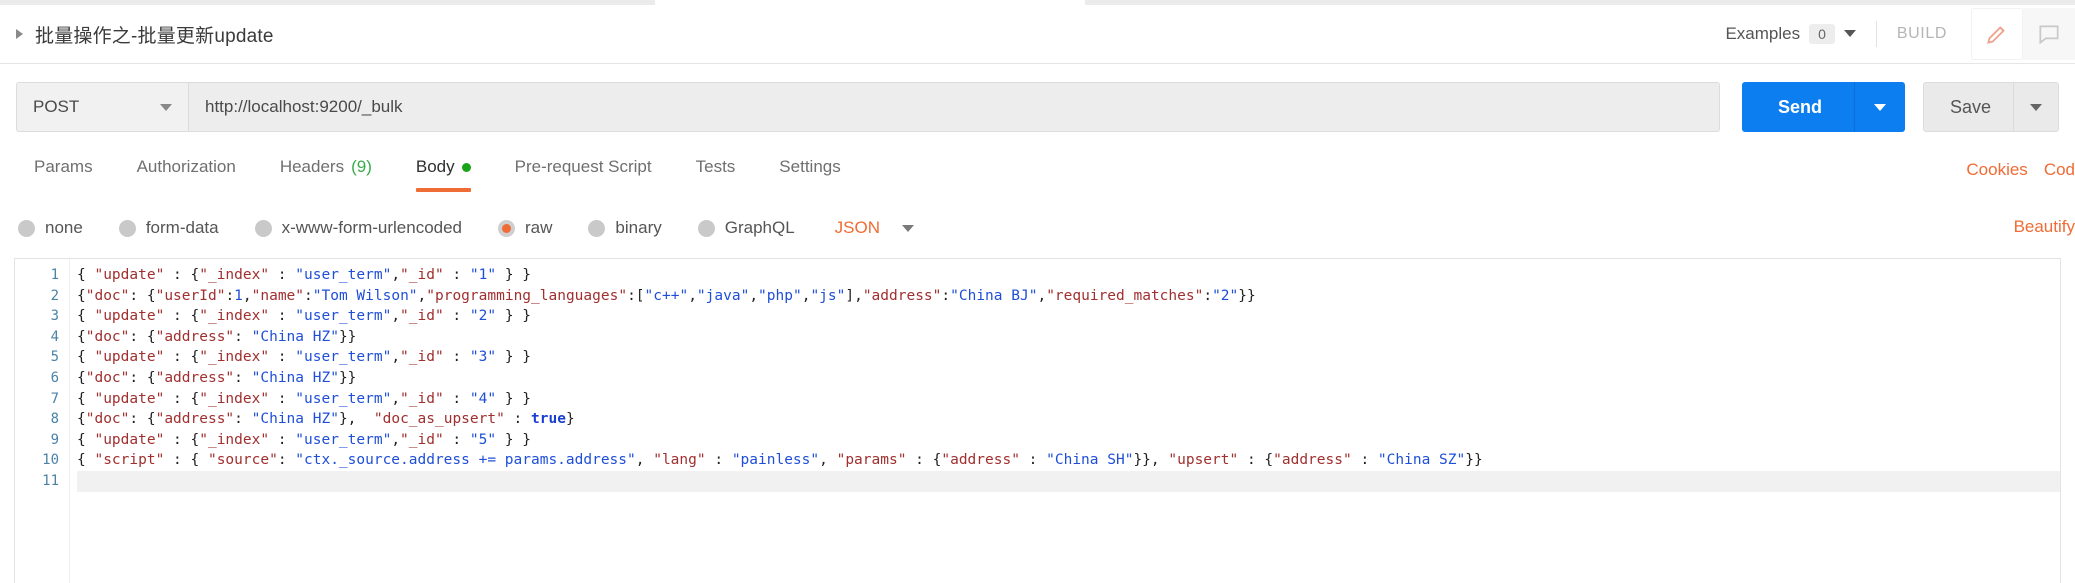 This screenshot has width=2075, height=583. Describe the element at coordinates (2059, 170) in the screenshot. I see `code-link: Cod` at that location.